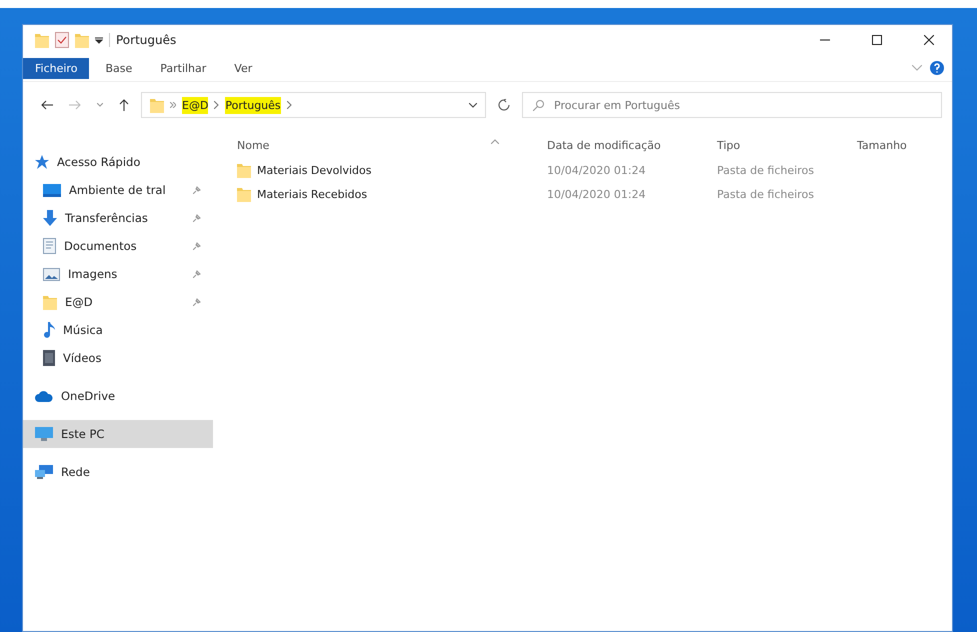  Describe the element at coordinates (51, 274) in the screenshot. I see `image-icon` at that location.